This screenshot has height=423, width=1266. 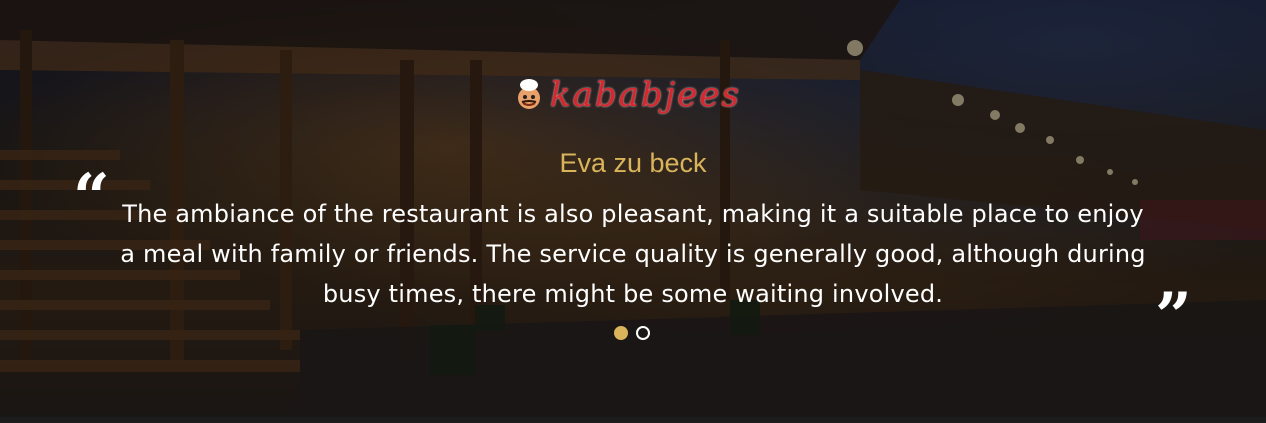 I want to click on kababjees-logo: kababjees, so click(x=632, y=95).